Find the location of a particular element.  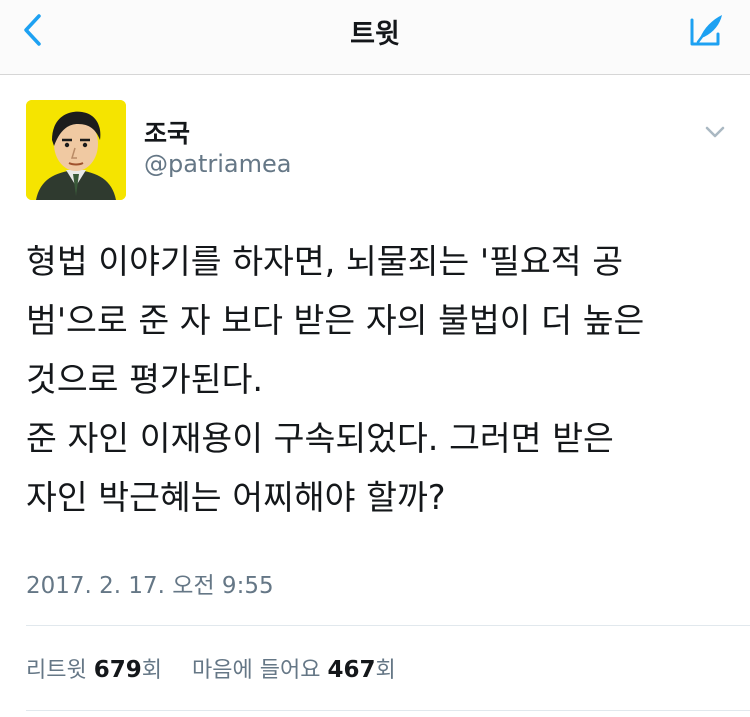

likes-stat: 마음에 들어요 467회 is located at coordinates (294, 670).